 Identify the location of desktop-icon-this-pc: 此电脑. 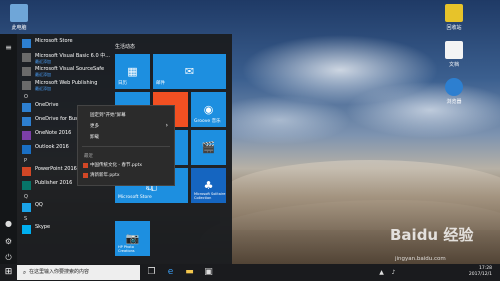
(19, 17).